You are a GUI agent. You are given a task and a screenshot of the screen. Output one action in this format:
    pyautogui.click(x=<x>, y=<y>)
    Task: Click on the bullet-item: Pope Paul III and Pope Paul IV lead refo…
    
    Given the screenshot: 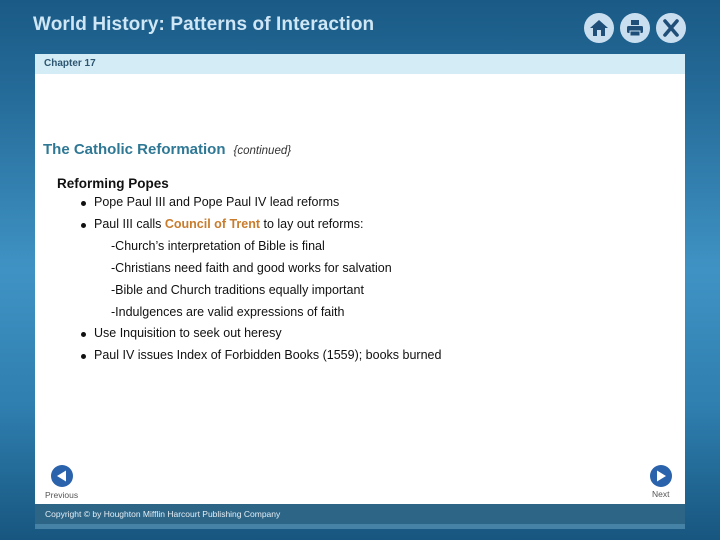 What is the action you would take?
    pyautogui.click(x=210, y=202)
    